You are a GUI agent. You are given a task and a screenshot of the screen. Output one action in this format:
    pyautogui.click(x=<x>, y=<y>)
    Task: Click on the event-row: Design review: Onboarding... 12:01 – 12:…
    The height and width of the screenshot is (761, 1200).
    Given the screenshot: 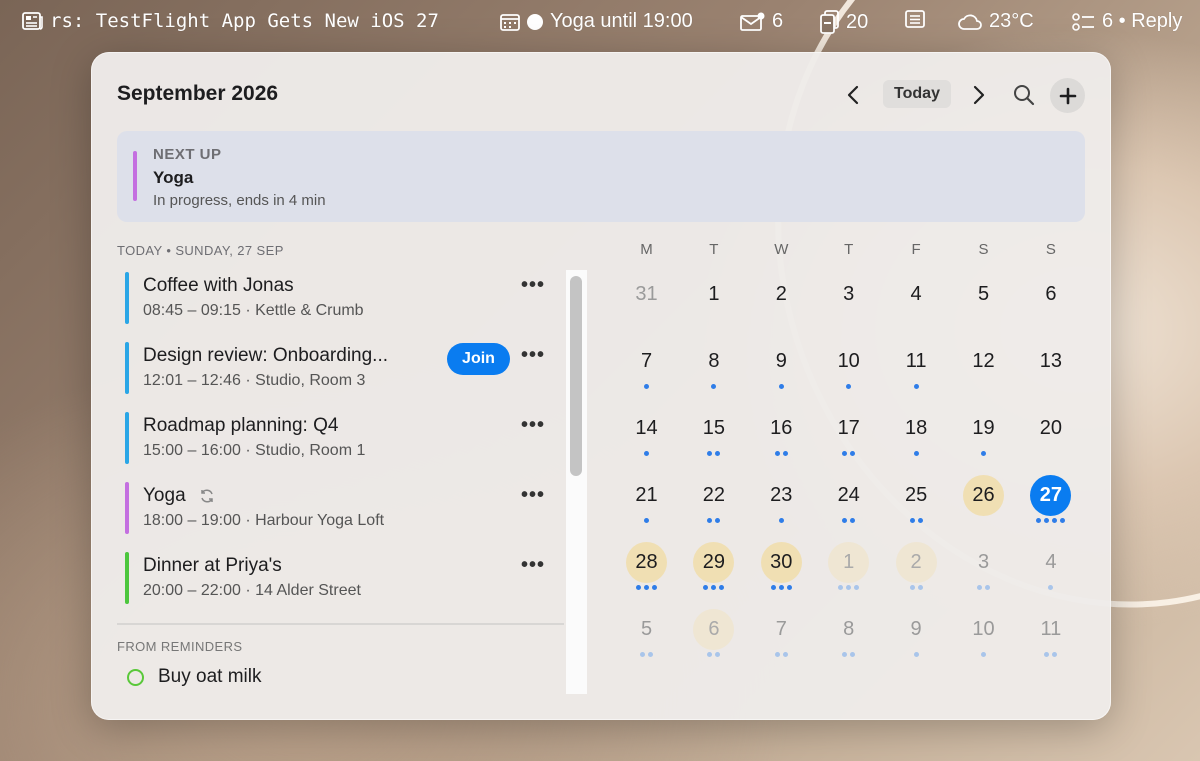 What is the action you would take?
    pyautogui.click(x=340, y=370)
    